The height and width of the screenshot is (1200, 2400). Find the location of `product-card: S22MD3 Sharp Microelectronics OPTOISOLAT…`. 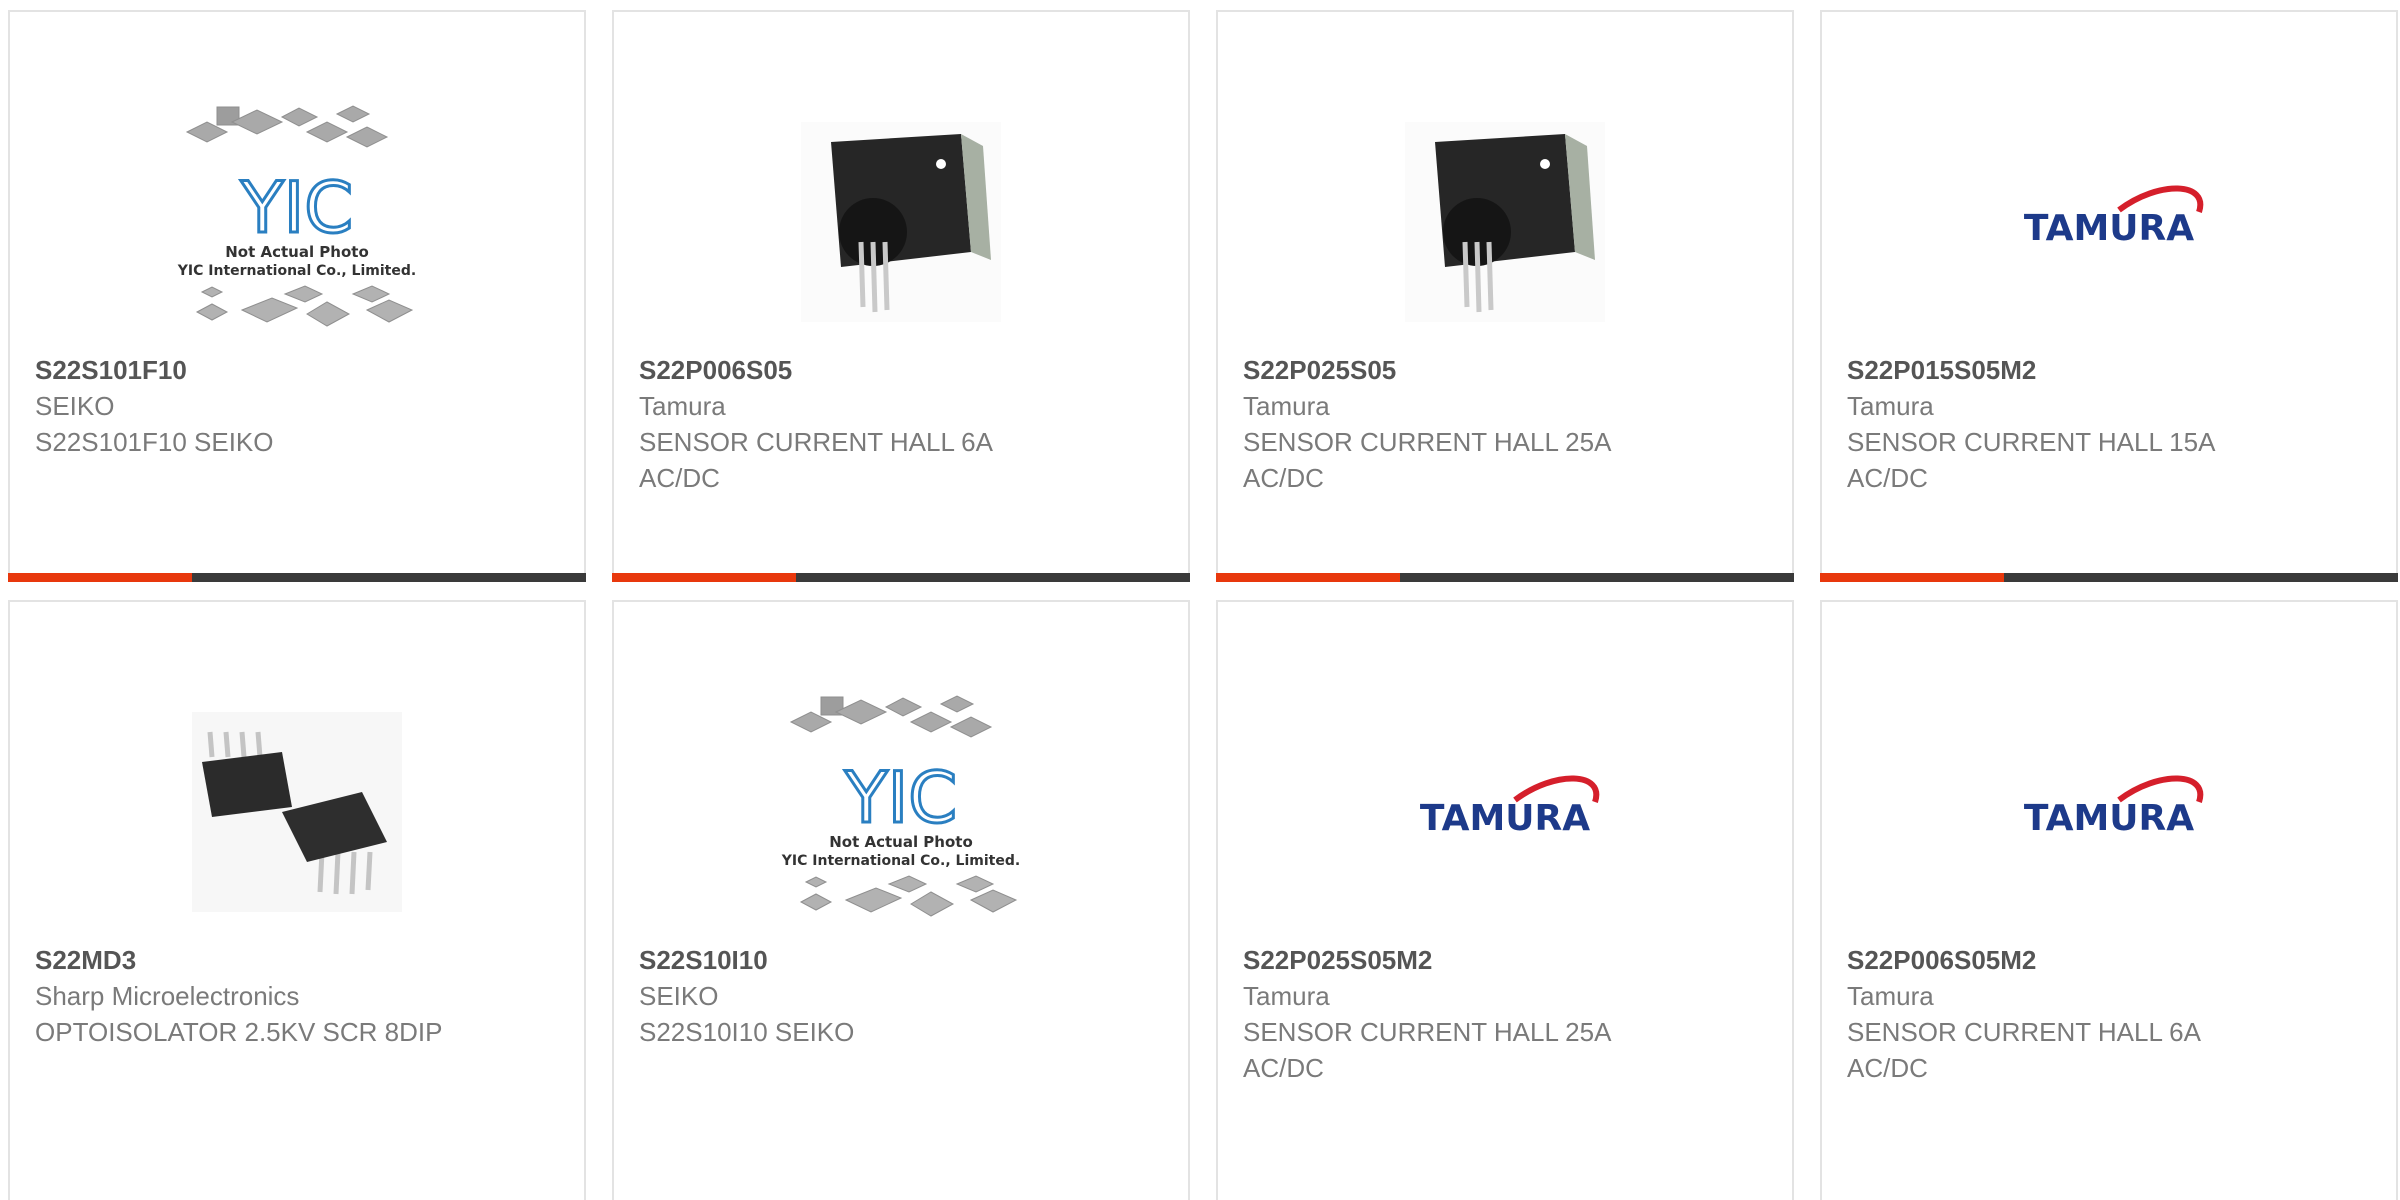

product-card: S22MD3 Sharp Microelectronics OPTOISOLAT… is located at coordinates (297, 900).